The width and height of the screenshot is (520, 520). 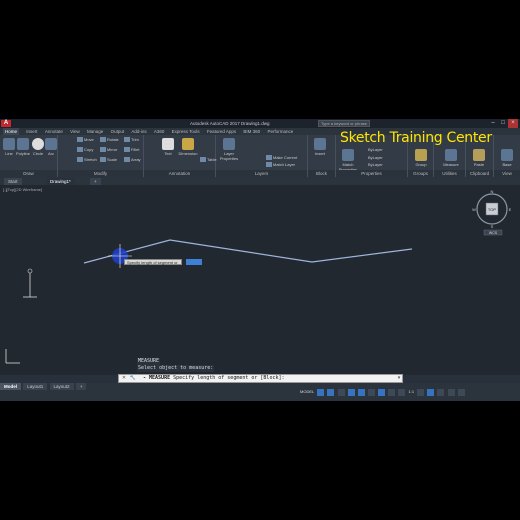 What do you see at coordinates (479, 173) in the screenshot?
I see `clipboard-panel-title: Clipboard` at bounding box center [479, 173].